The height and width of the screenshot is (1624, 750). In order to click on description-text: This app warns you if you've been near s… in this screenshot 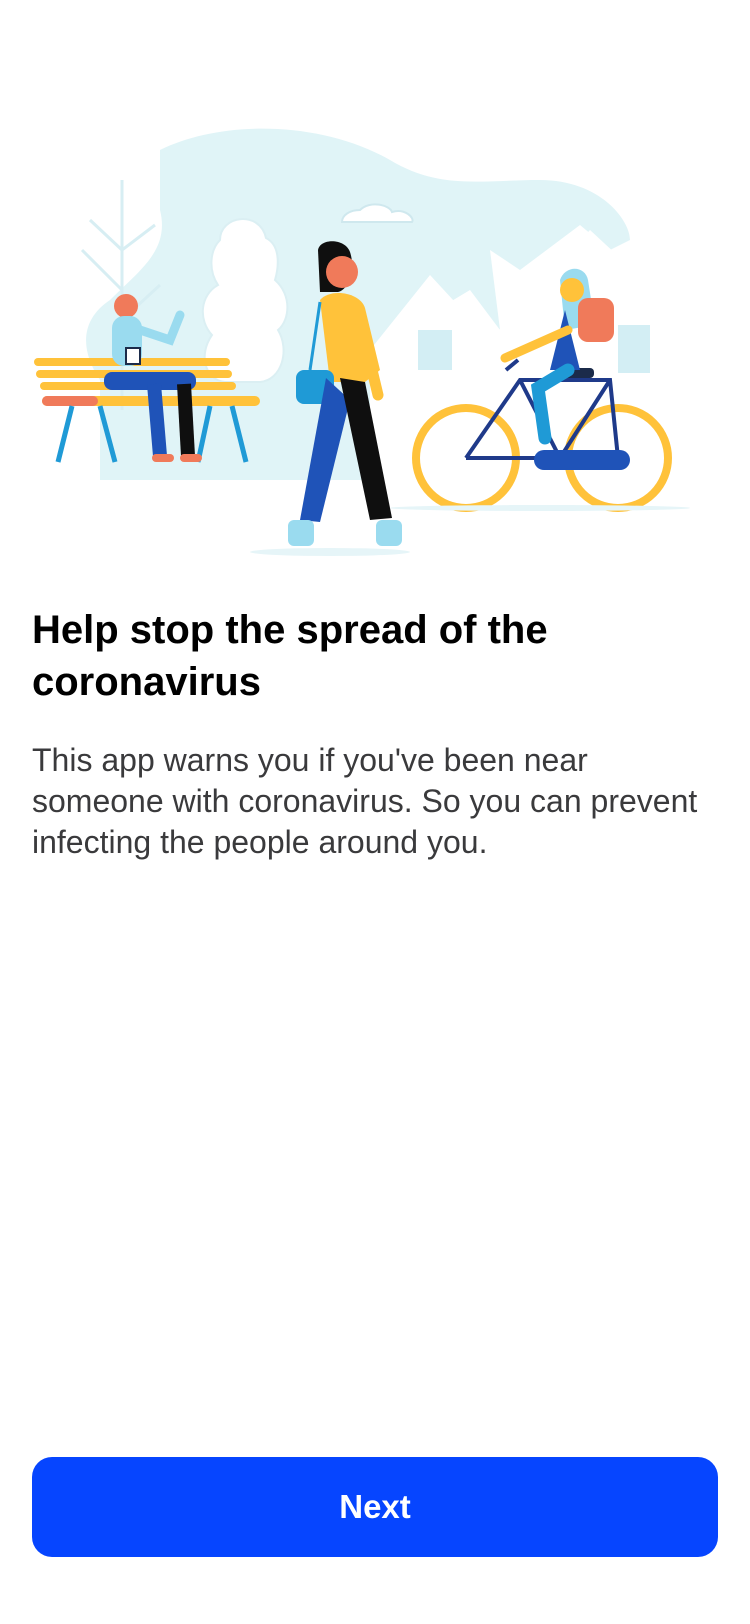, I will do `click(365, 801)`.